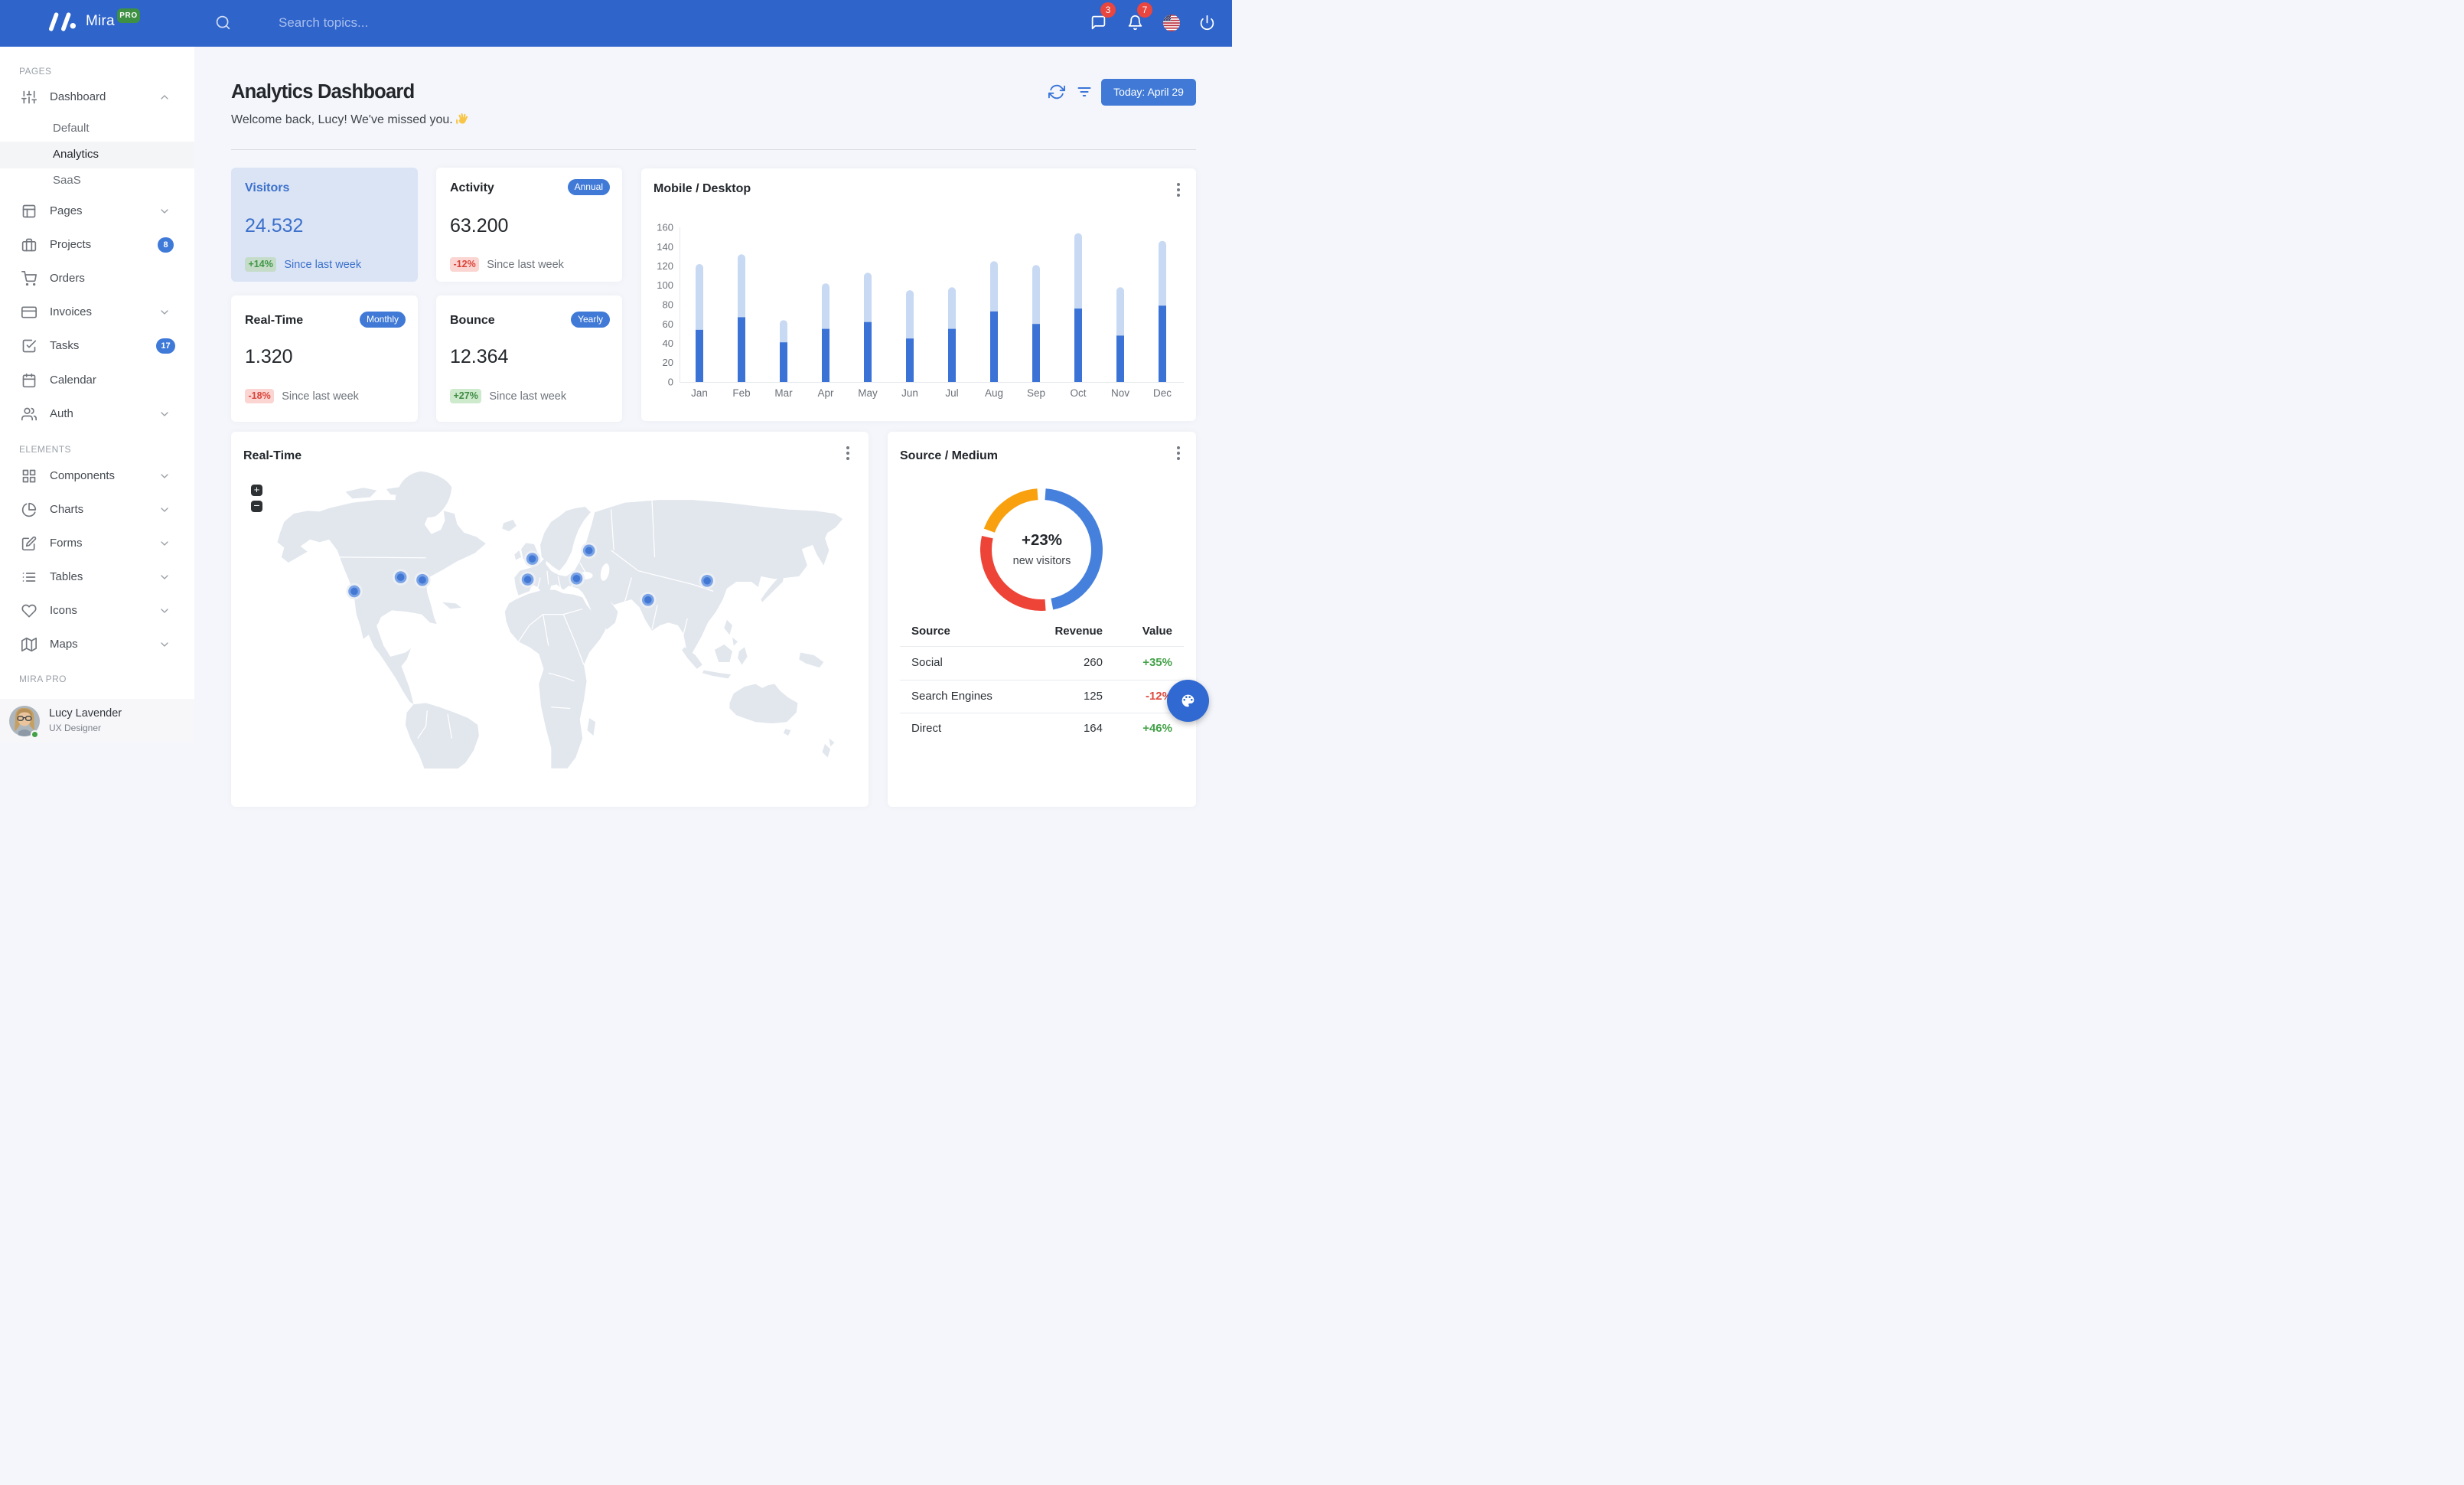  Describe the element at coordinates (826, 393) in the screenshot. I see `svg-text: Apr` at that location.